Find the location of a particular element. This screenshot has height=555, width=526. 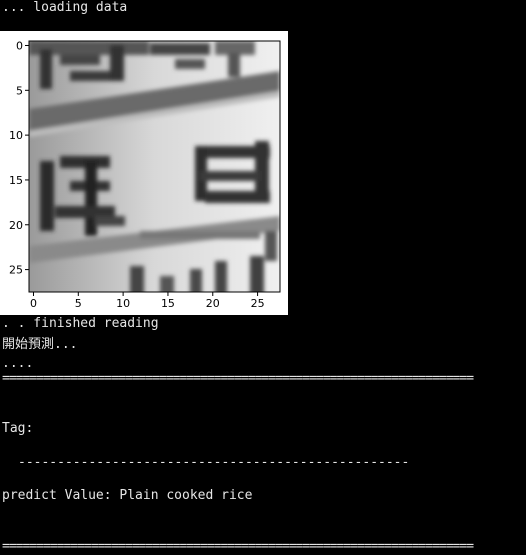

x-tick-label: 15 is located at coordinates (168, 303).